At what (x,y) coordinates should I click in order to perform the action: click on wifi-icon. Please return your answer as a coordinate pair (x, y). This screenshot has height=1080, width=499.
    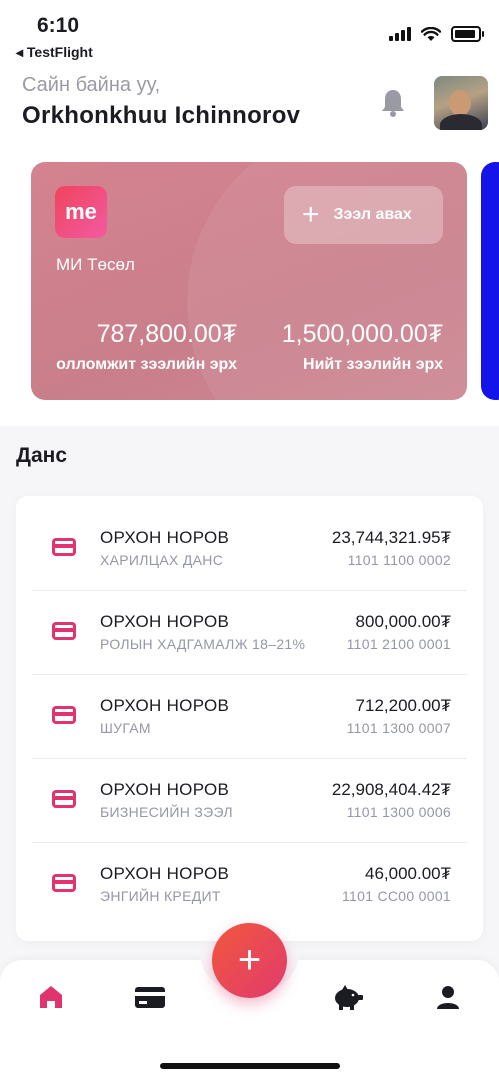
    Looking at the image, I should click on (431, 33).